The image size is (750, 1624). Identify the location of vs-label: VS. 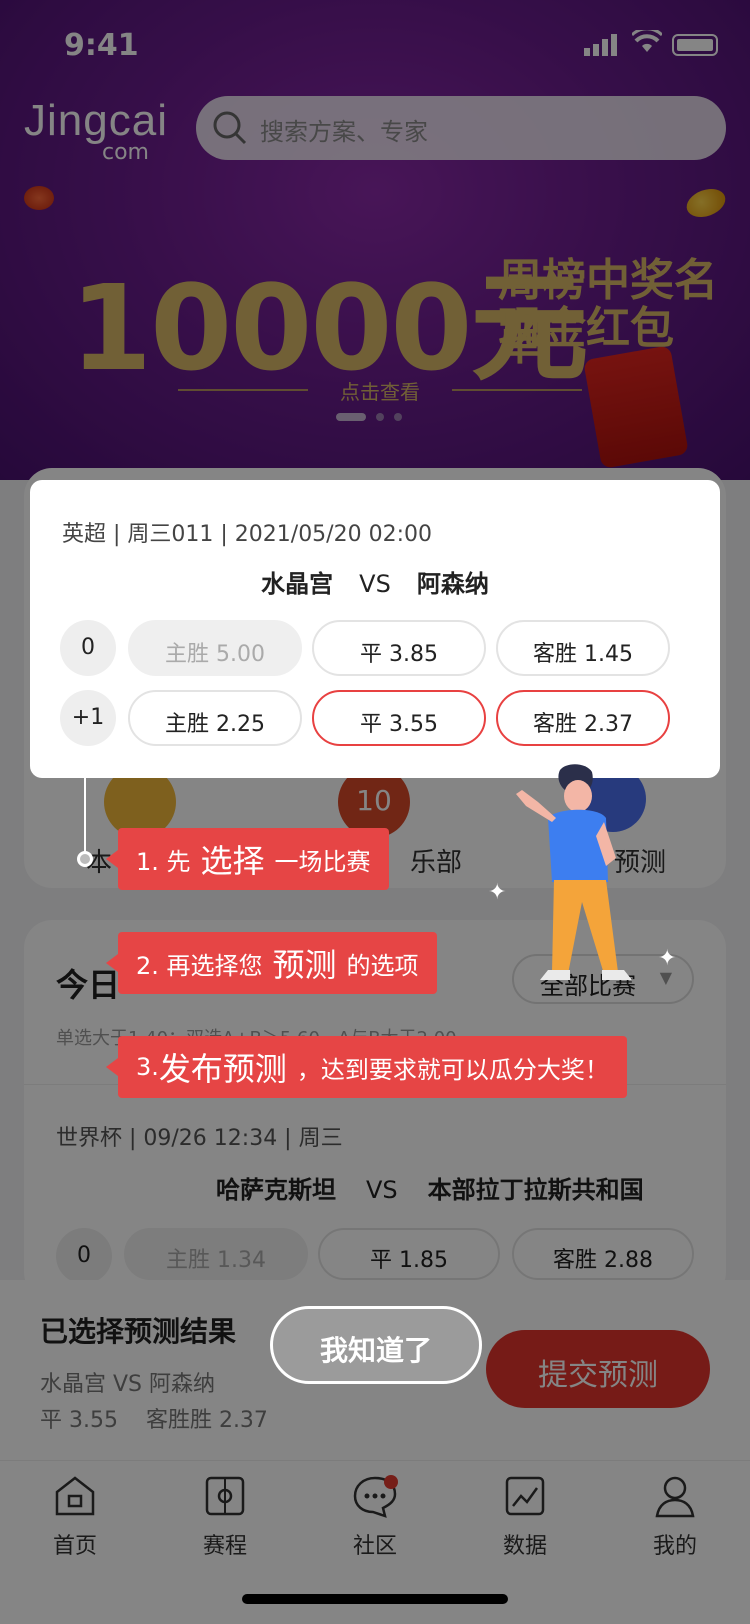
(375, 584).